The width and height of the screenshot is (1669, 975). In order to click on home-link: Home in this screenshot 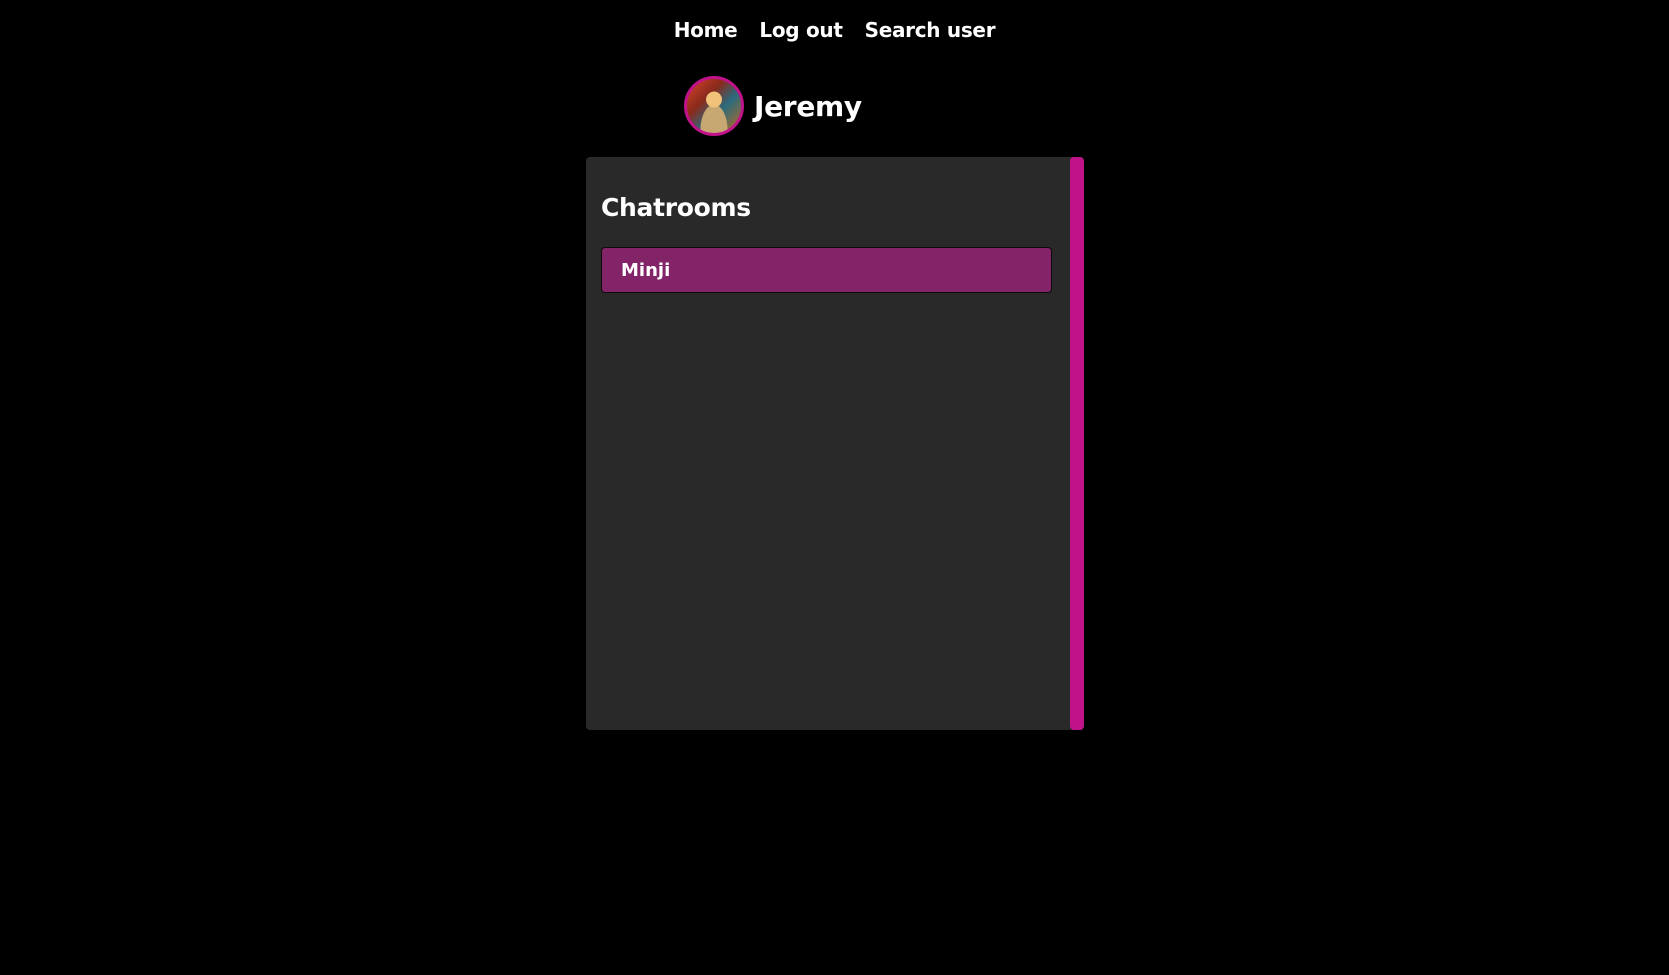, I will do `click(706, 30)`.